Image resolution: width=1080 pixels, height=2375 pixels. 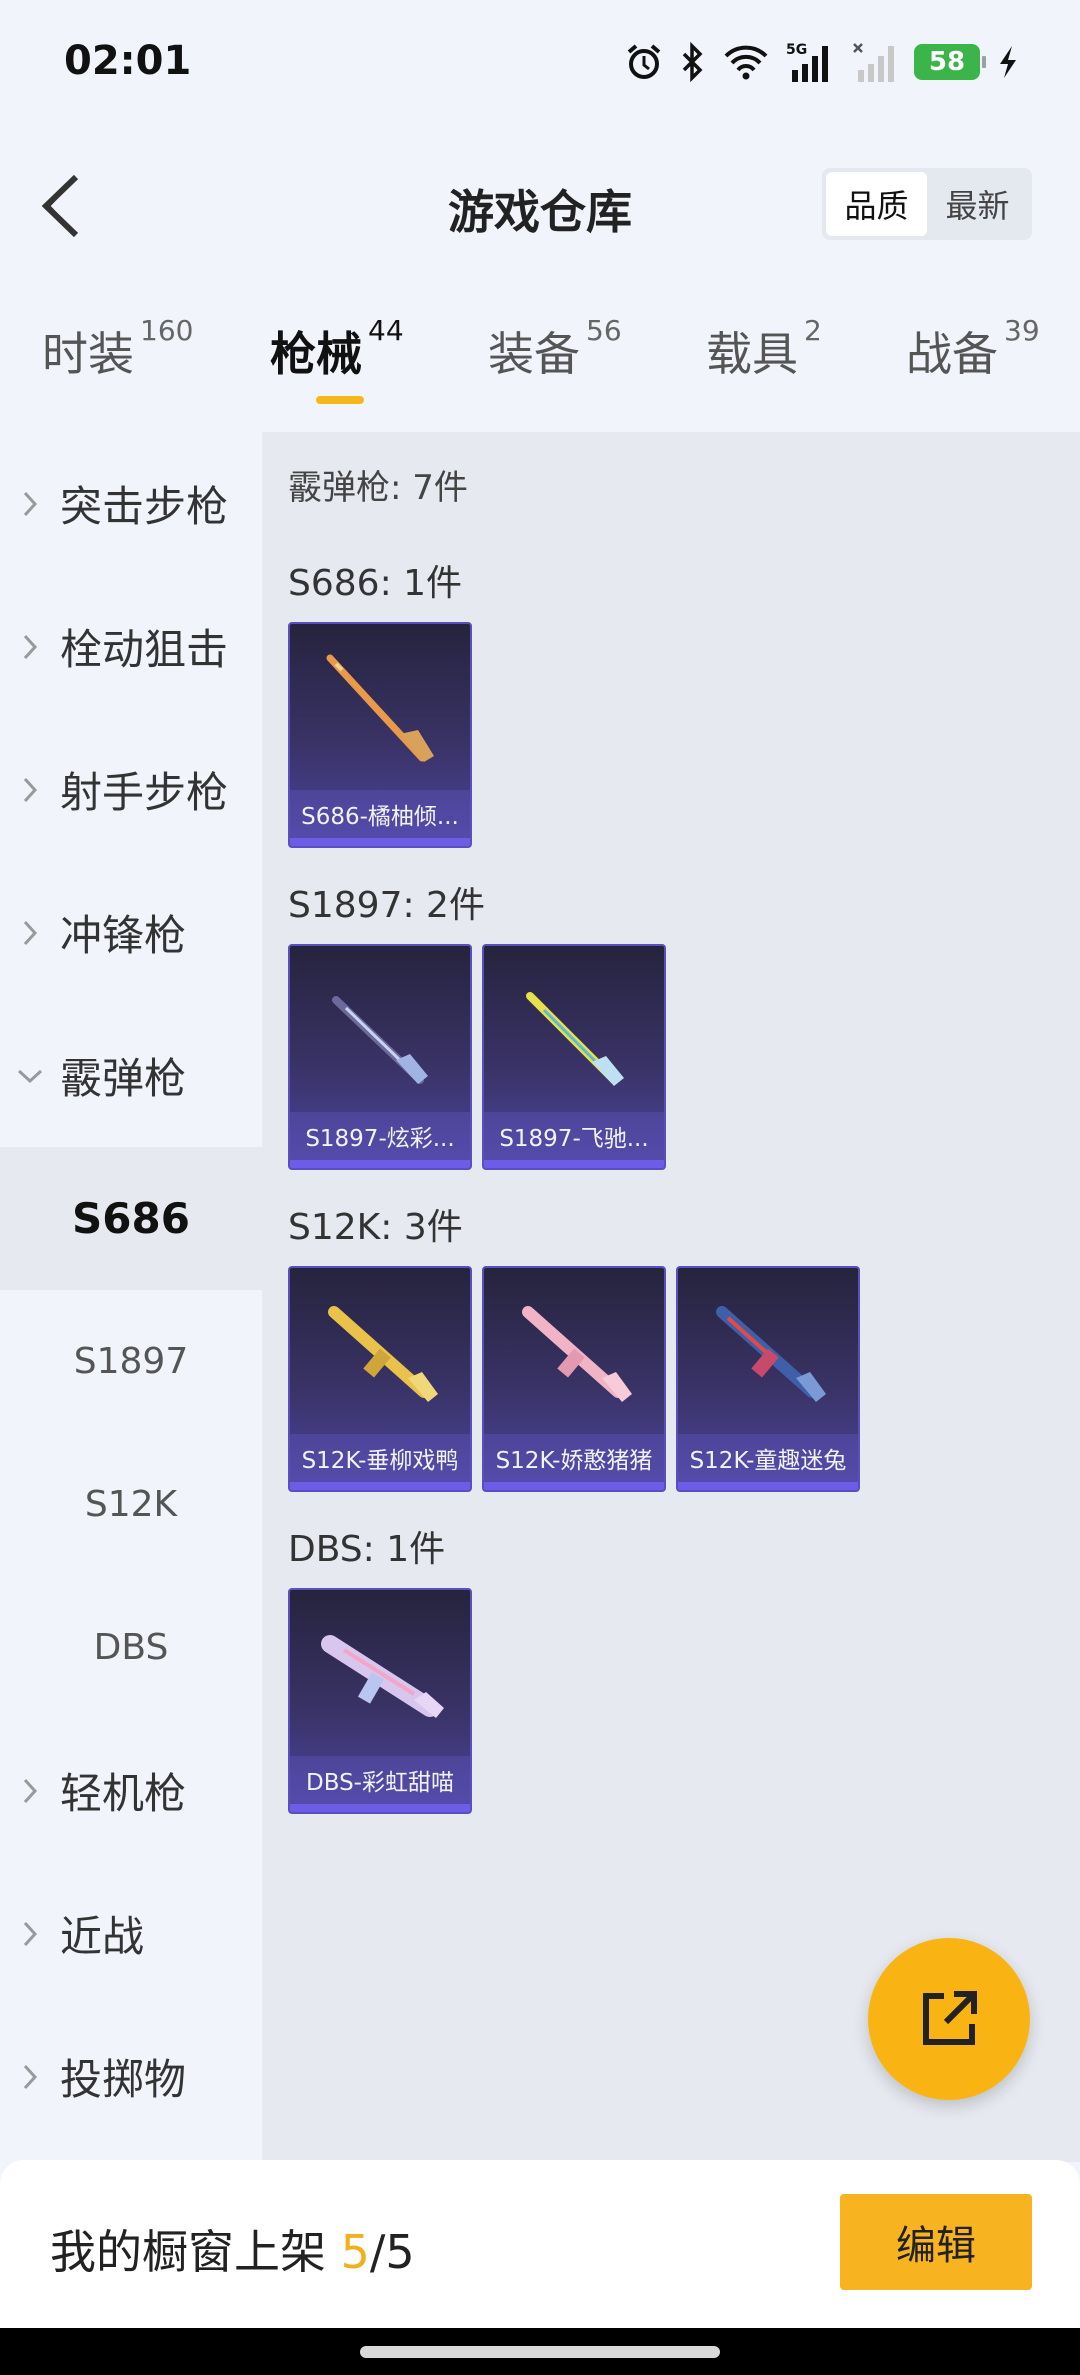 I want to click on sidebar-item-label: 突击步枪, so click(x=144, y=506).